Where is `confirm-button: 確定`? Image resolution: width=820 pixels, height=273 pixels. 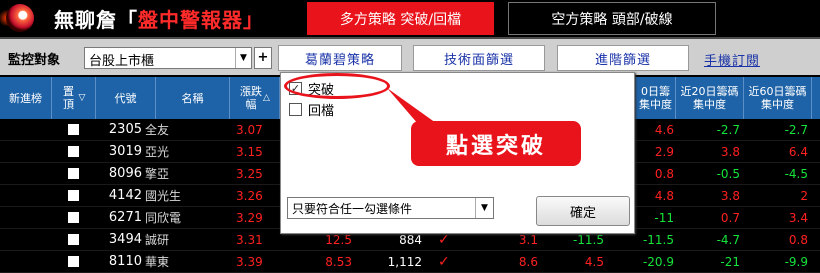
confirm-button: 確定 is located at coordinates (583, 211).